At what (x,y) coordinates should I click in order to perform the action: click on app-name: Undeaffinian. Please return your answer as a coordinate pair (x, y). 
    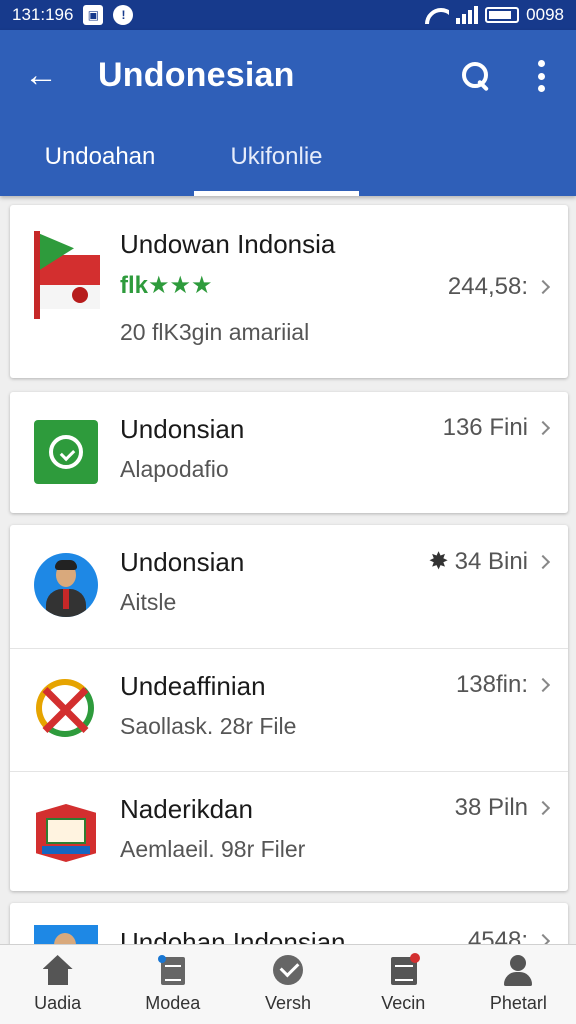
    Looking at the image, I should click on (193, 686).